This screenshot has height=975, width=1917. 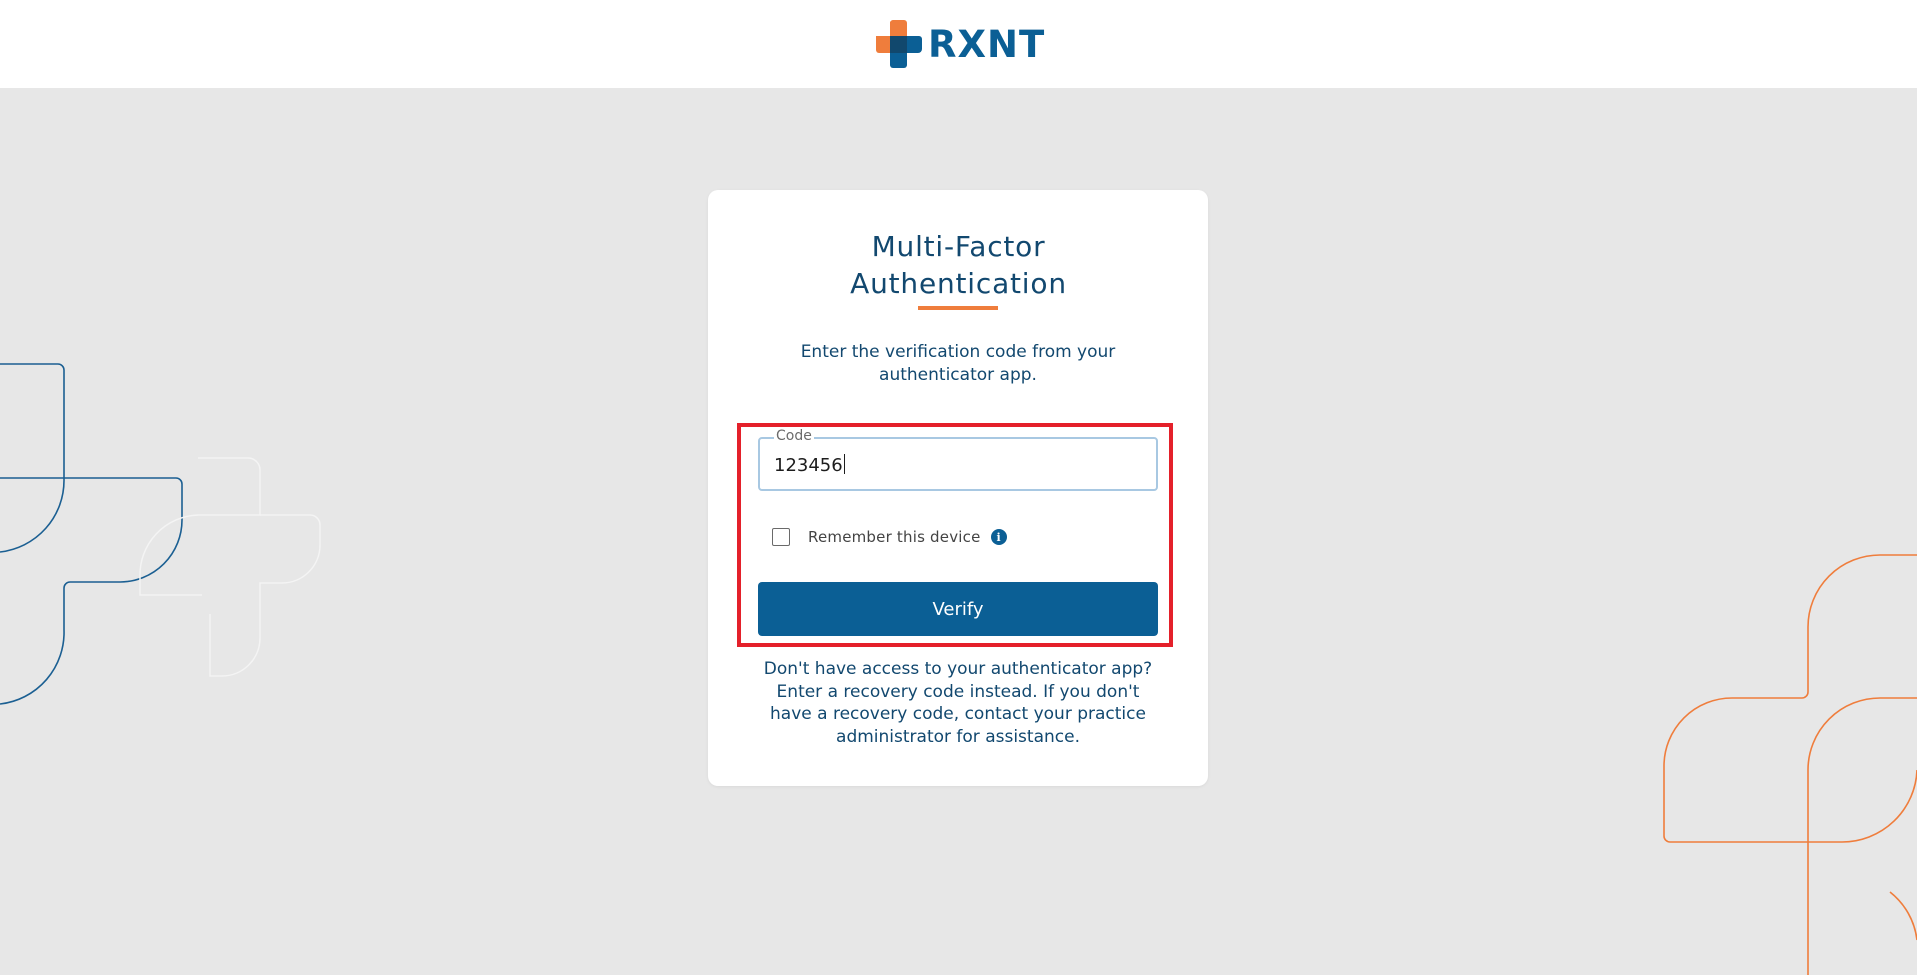 I want to click on remember-device-row: Remember this device i, so click(x=889, y=537).